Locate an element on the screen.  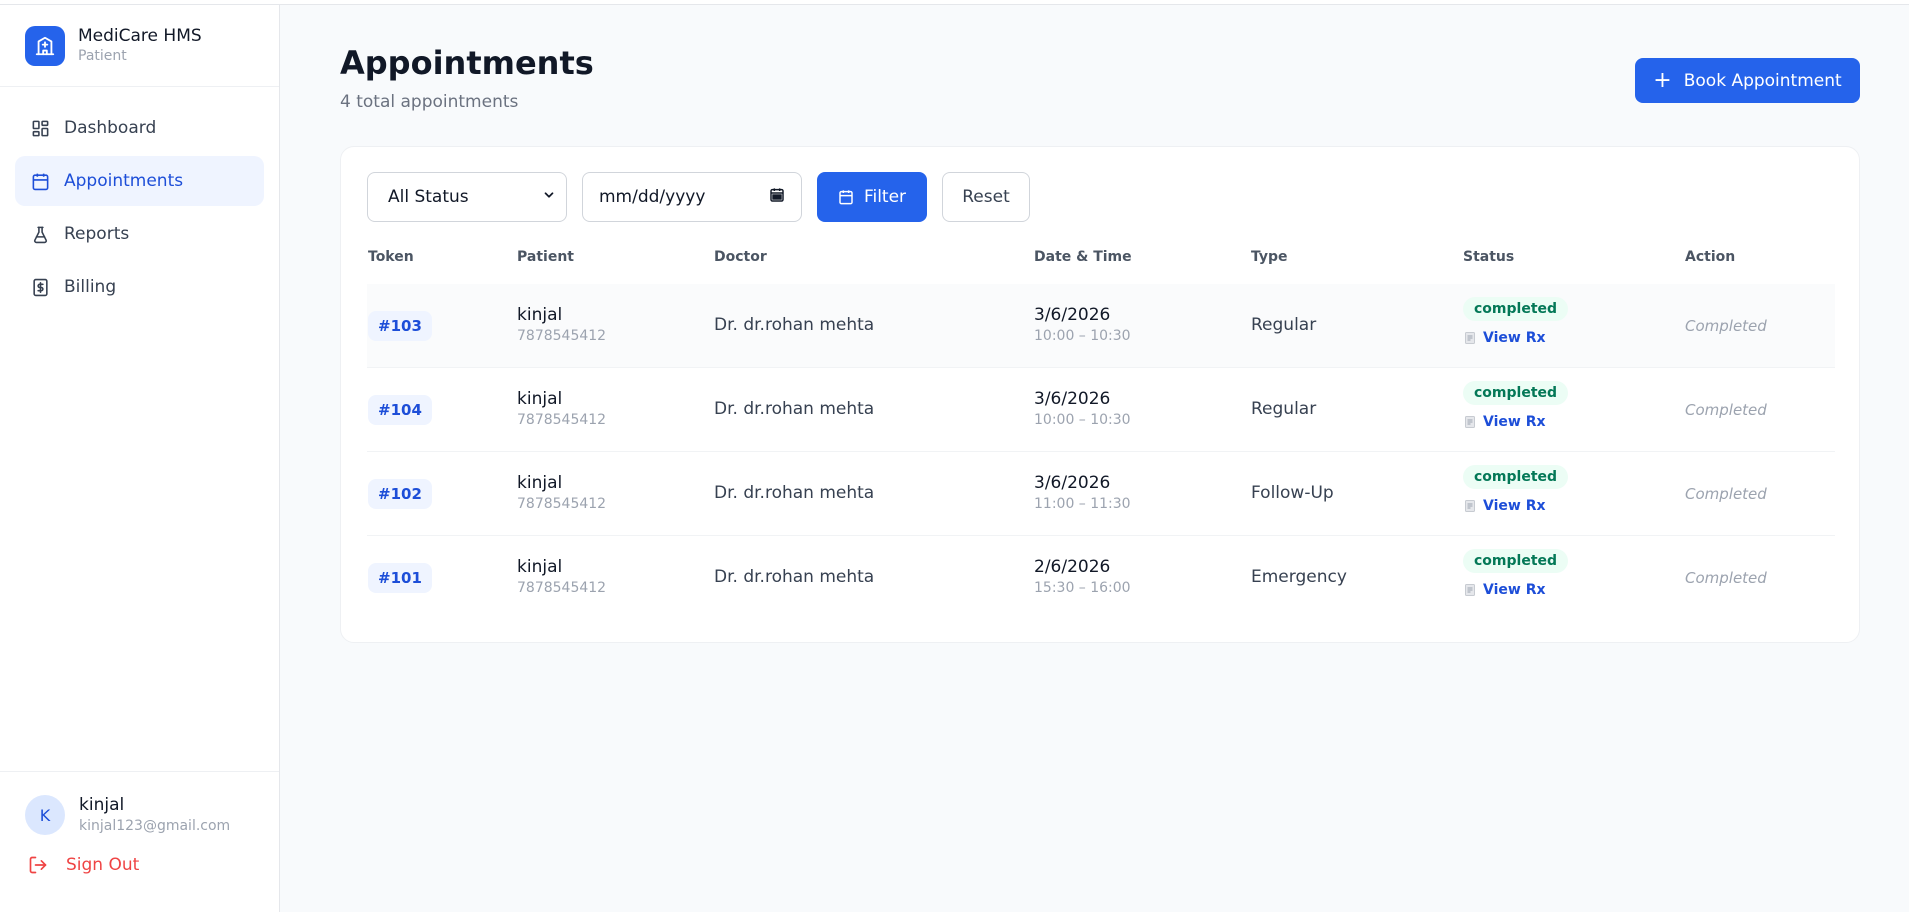
user-email: kinjal123@gmail.com is located at coordinates (155, 826).